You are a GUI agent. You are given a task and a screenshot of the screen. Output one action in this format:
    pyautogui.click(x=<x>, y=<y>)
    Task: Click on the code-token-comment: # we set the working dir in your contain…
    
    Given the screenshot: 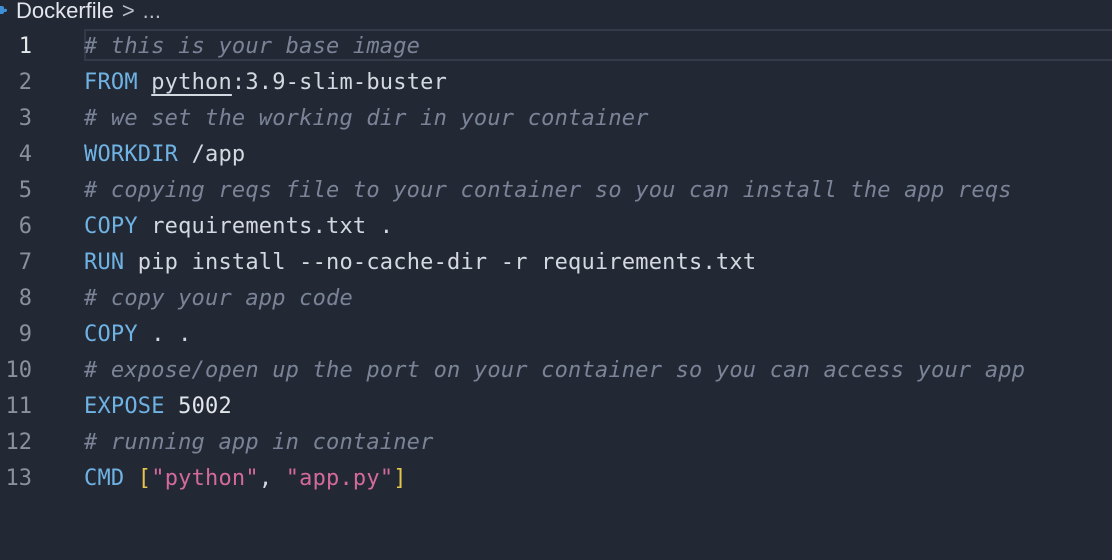 What is the action you would take?
    pyautogui.click(x=366, y=118)
    